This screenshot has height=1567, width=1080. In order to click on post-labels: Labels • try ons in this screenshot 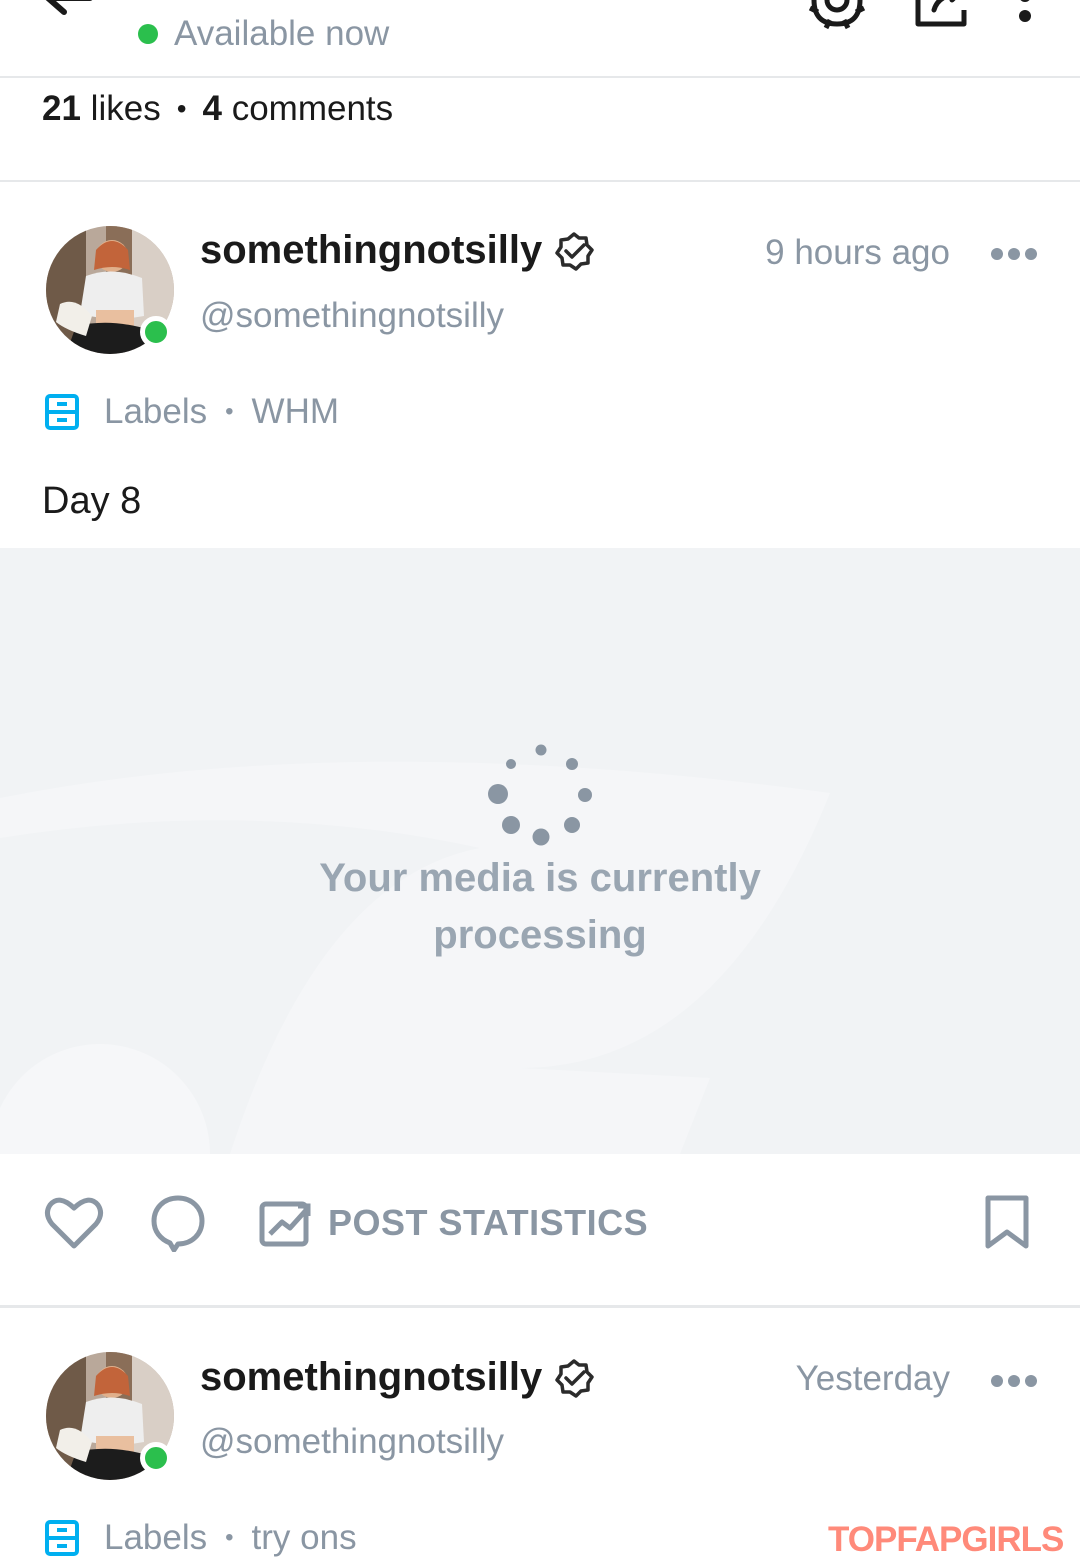, I will do `click(200, 1538)`.